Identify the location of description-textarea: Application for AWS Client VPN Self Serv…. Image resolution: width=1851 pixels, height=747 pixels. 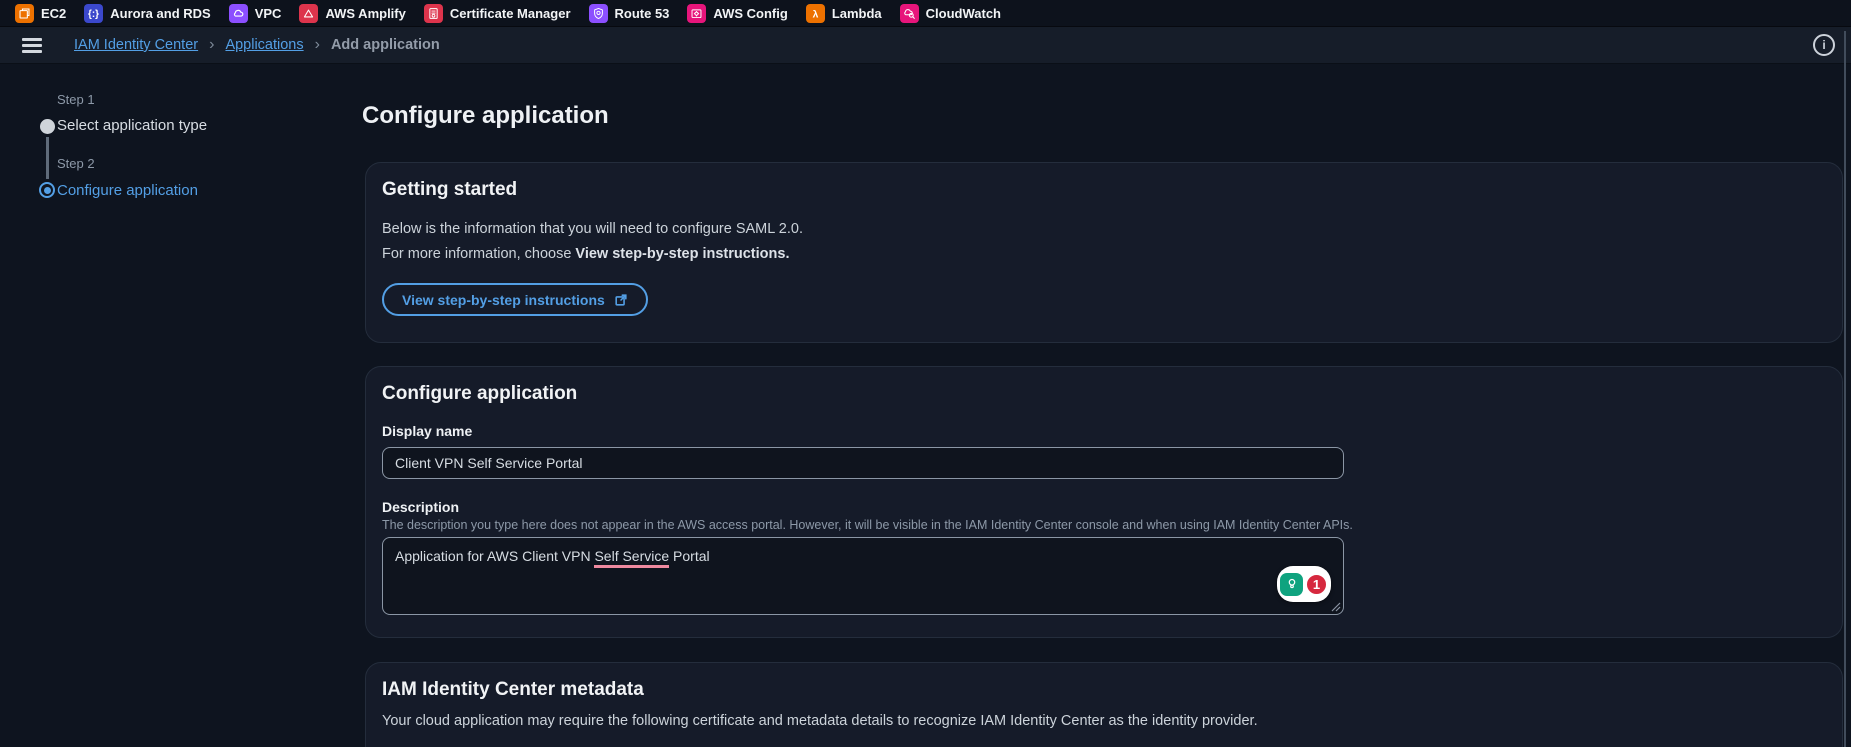
(863, 576).